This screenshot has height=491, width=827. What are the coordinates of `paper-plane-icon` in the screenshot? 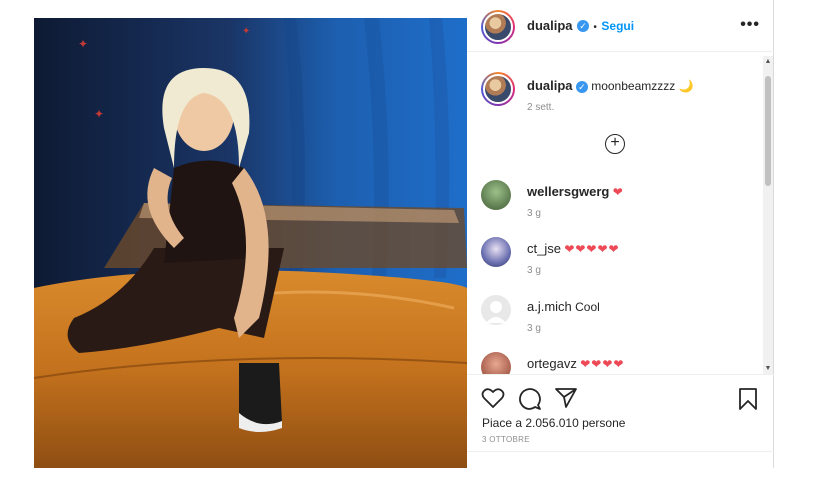 It's located at (566, 398).